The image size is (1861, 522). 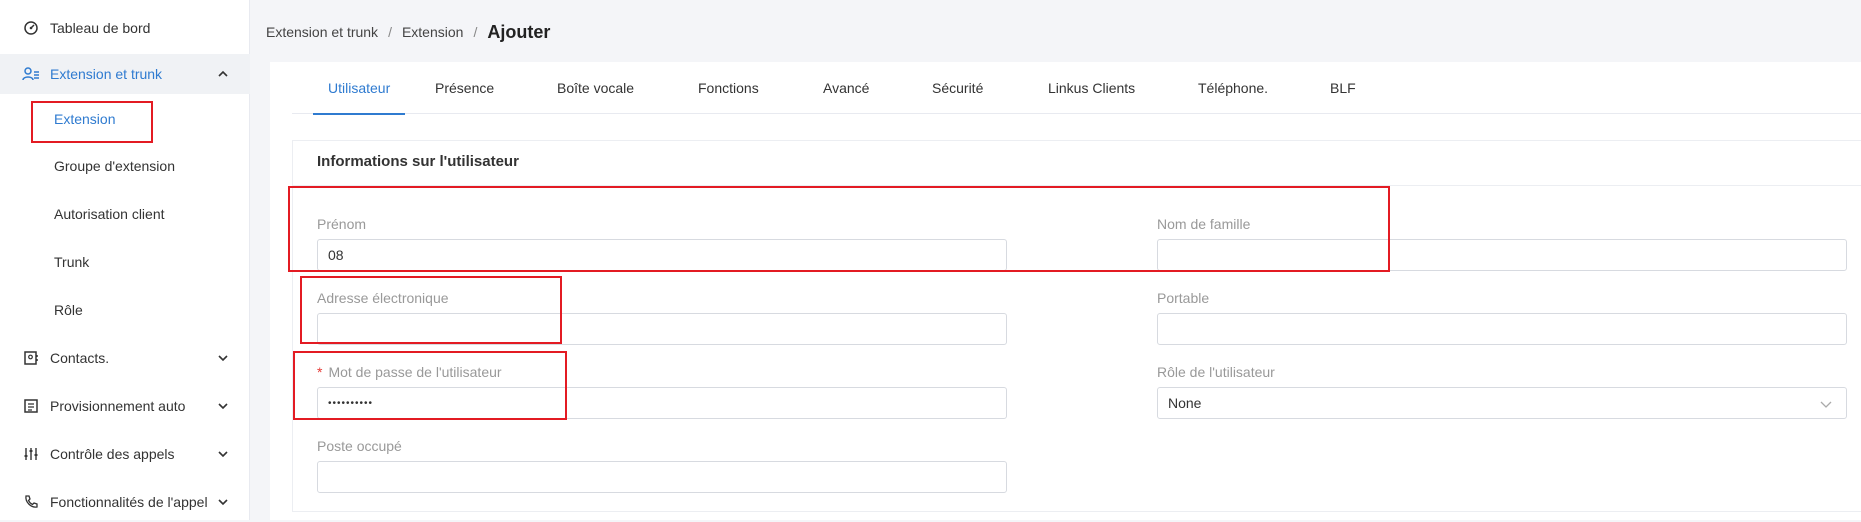 I want to click on breadcrumb-extension: Extension, so click(x=432, y=32).